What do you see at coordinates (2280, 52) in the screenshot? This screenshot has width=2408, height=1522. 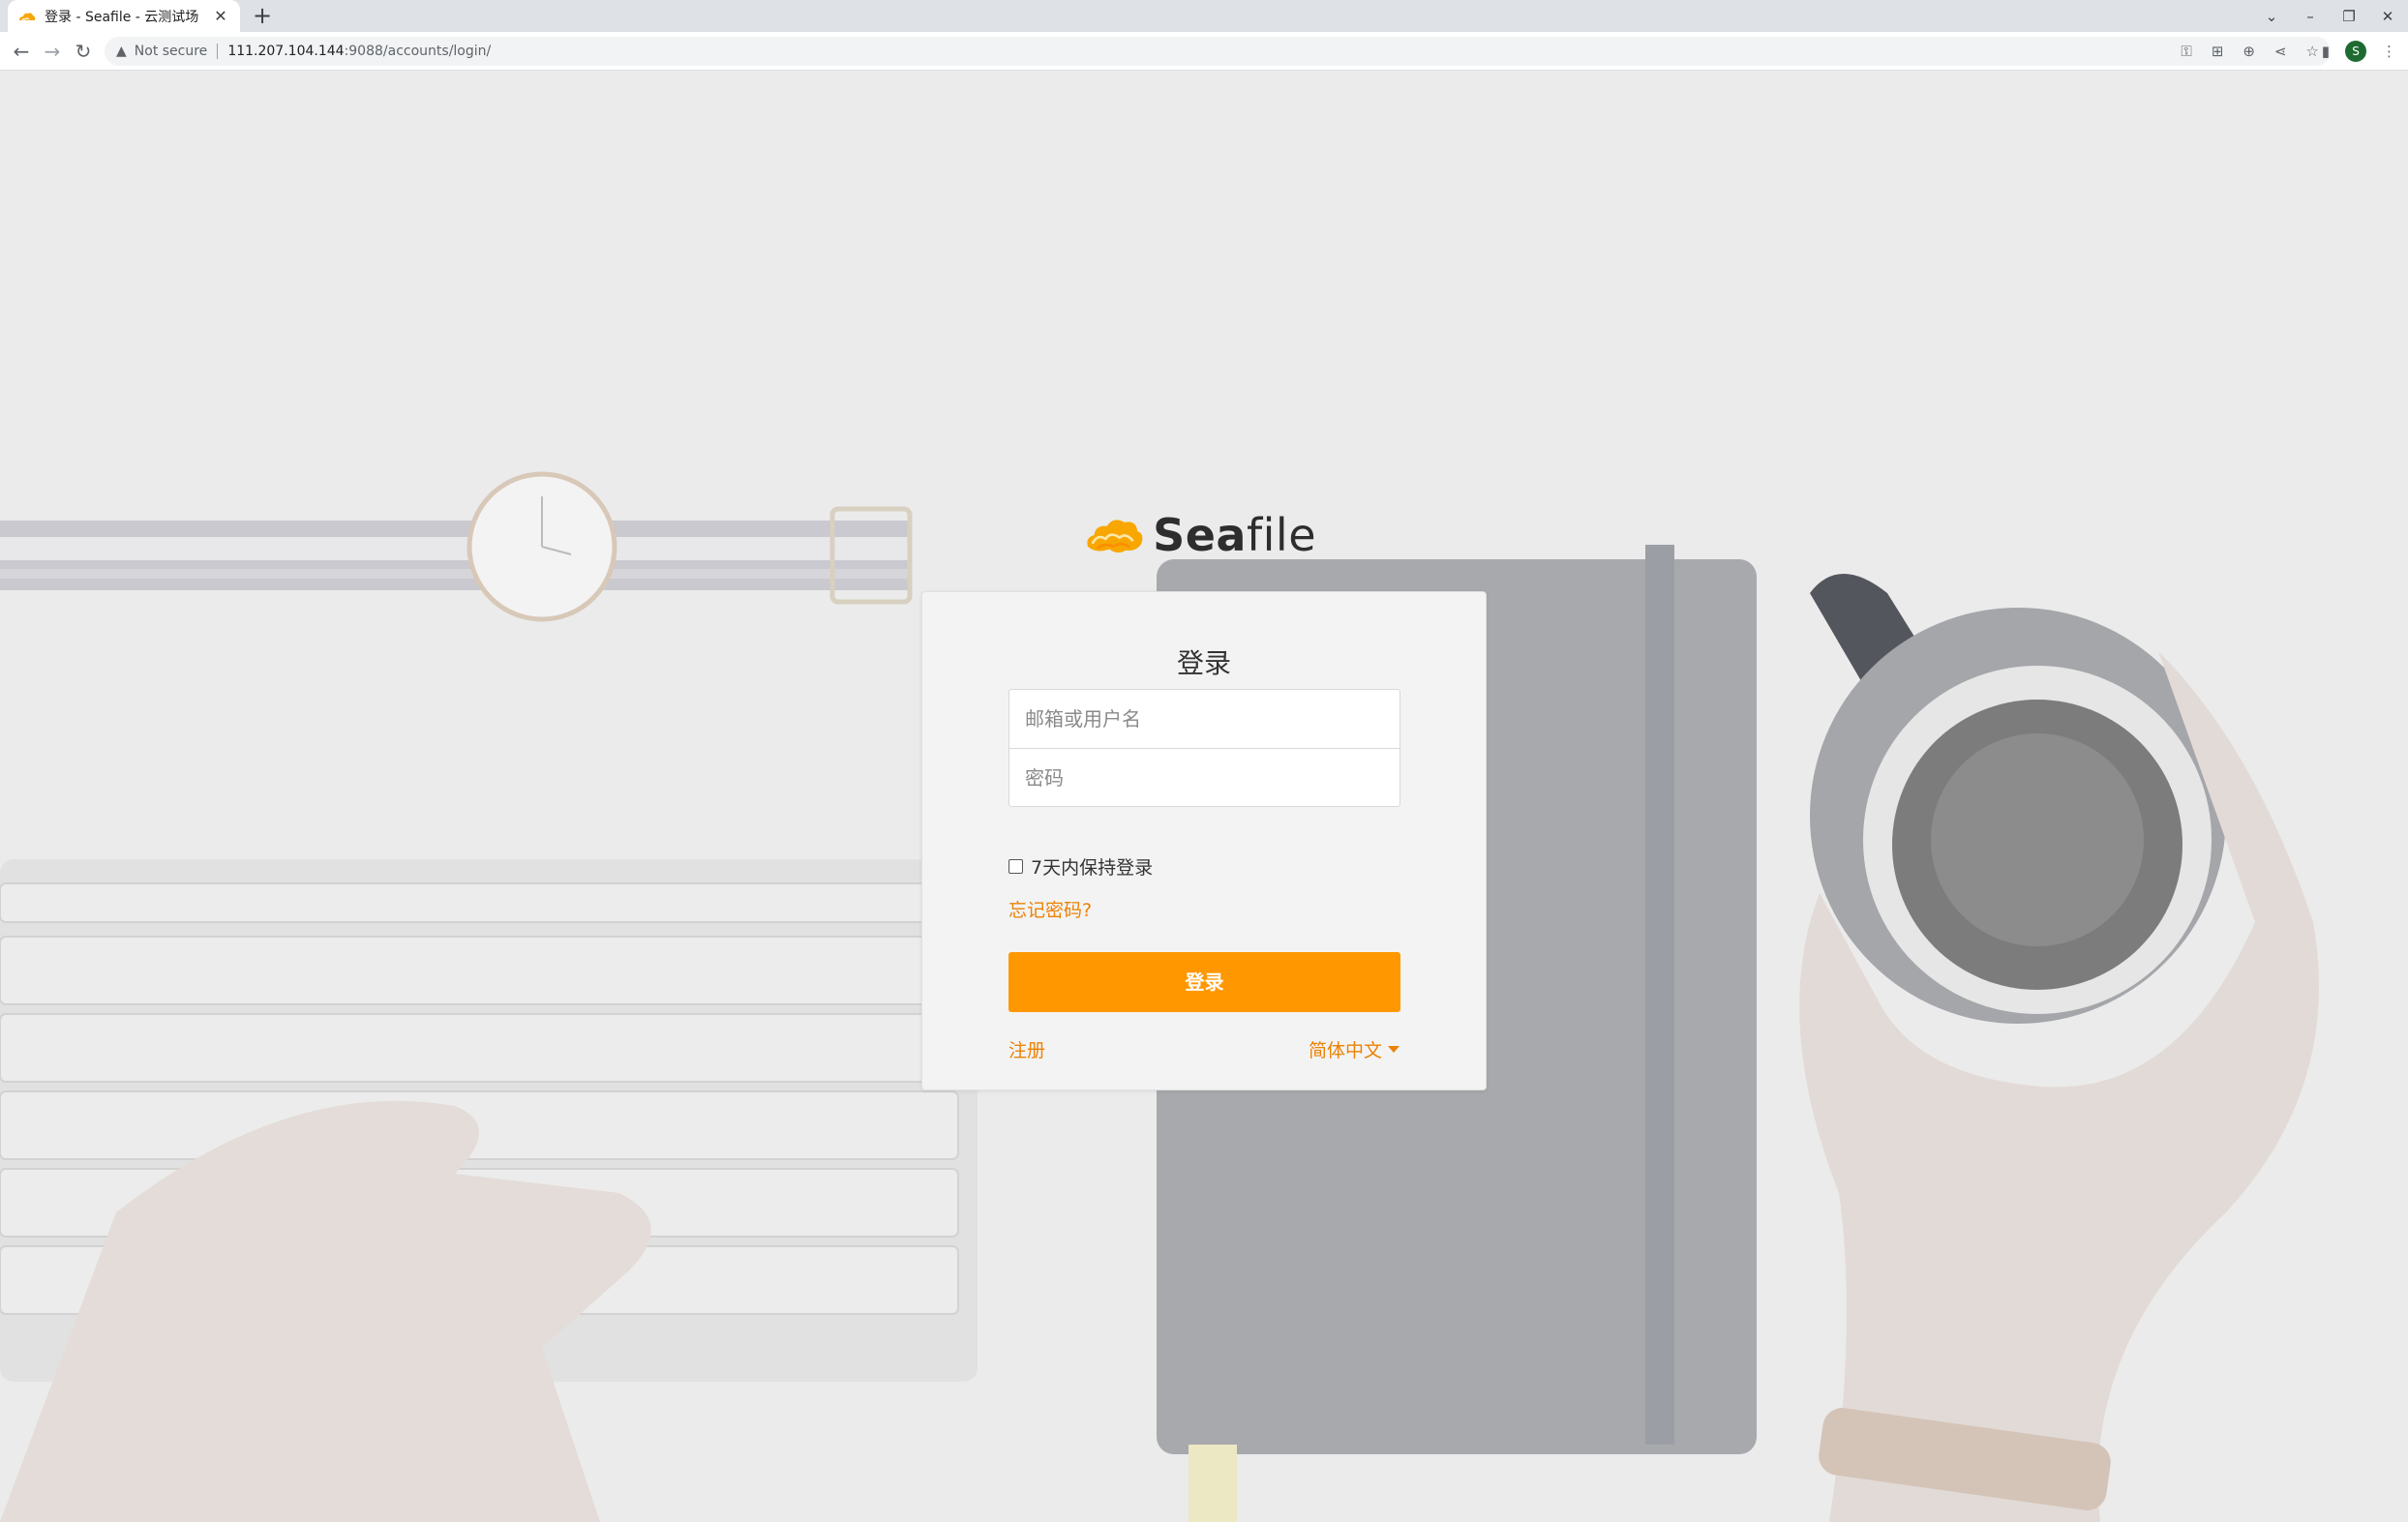 I see `share-icon: ⋖` at bounding box center [2280, 52].